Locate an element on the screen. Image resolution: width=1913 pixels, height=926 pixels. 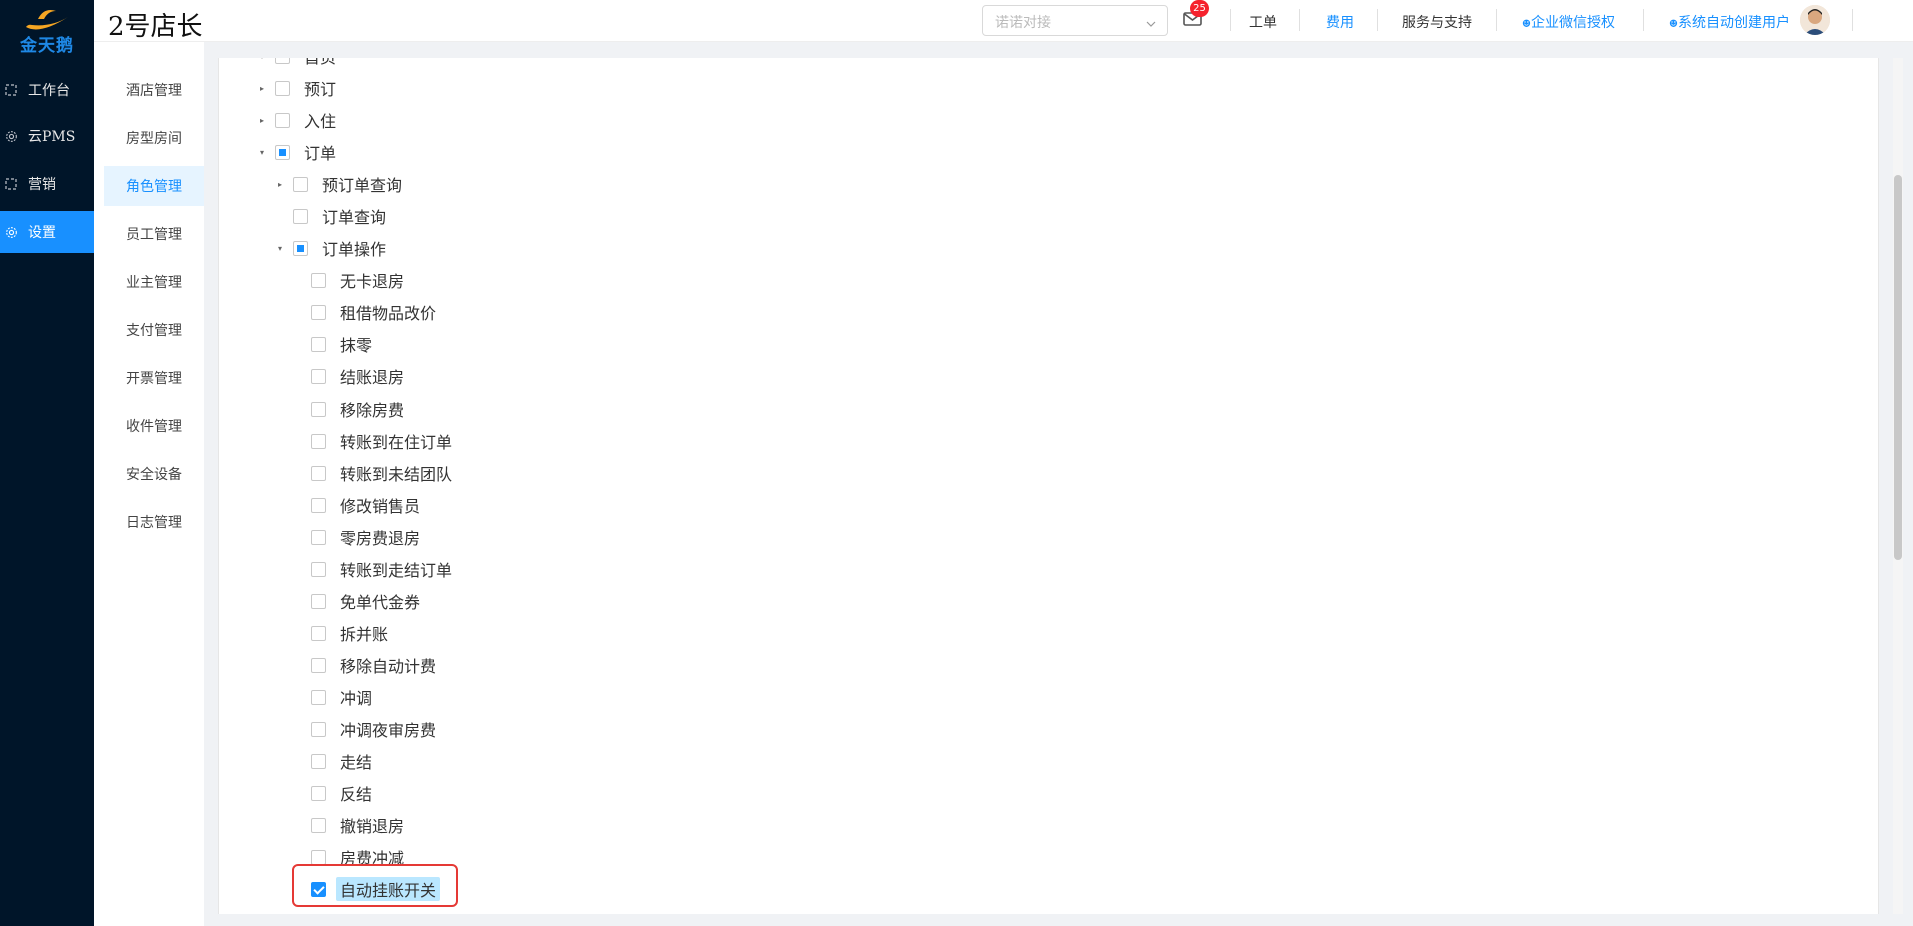
tree-node: 冲调 is located at coordinates (334, 697).